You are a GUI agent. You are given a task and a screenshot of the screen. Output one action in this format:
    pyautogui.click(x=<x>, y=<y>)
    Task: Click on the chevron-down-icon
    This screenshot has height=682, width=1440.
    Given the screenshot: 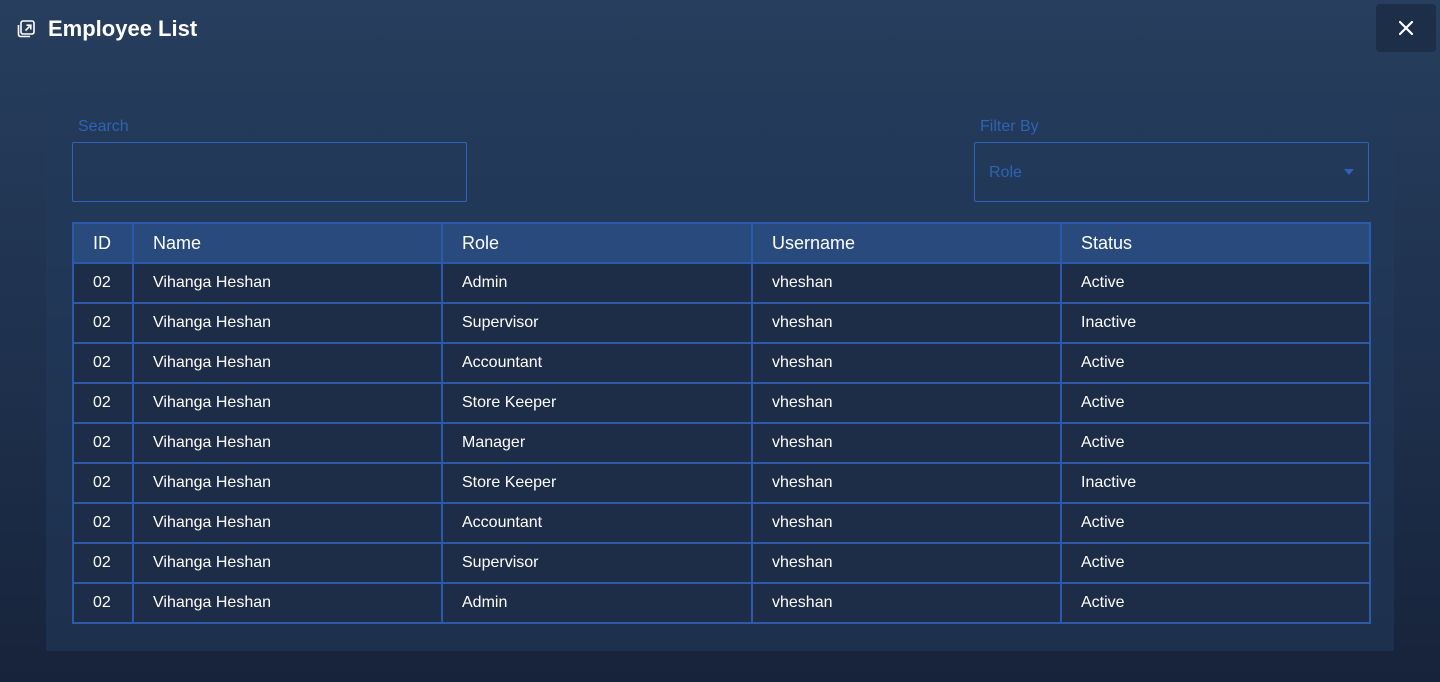 What is the action you would take?
    pyautogui.click(x=1349, y=172)
    